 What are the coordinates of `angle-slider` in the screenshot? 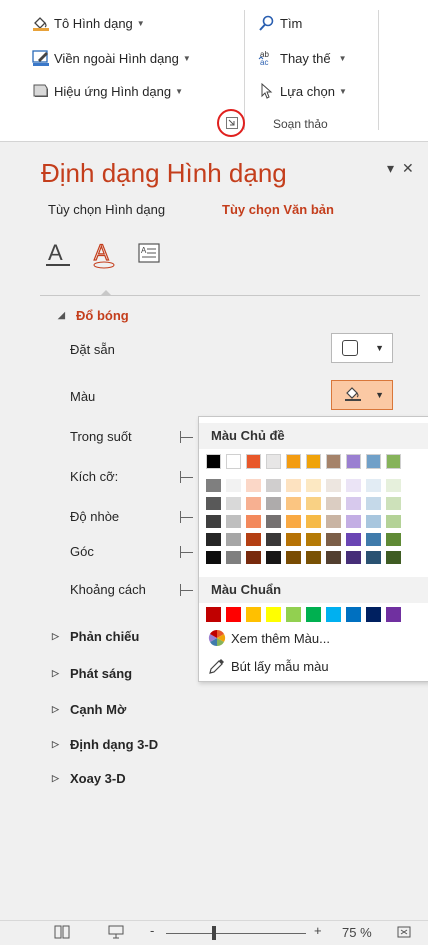 It's located at (186, 552).